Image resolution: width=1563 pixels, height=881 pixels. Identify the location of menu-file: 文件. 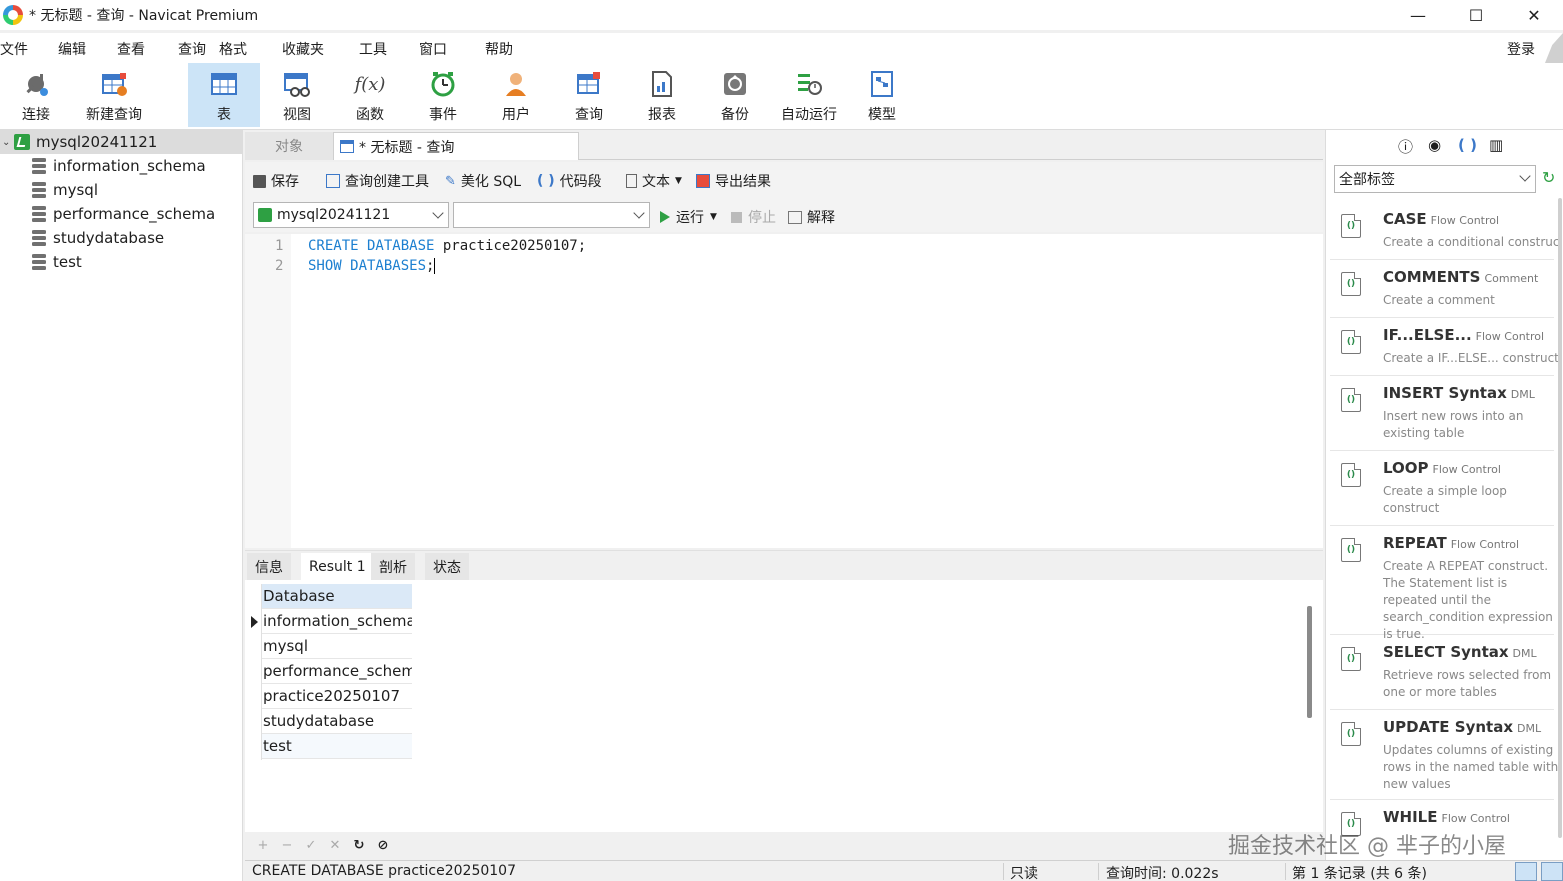
(14, 49).